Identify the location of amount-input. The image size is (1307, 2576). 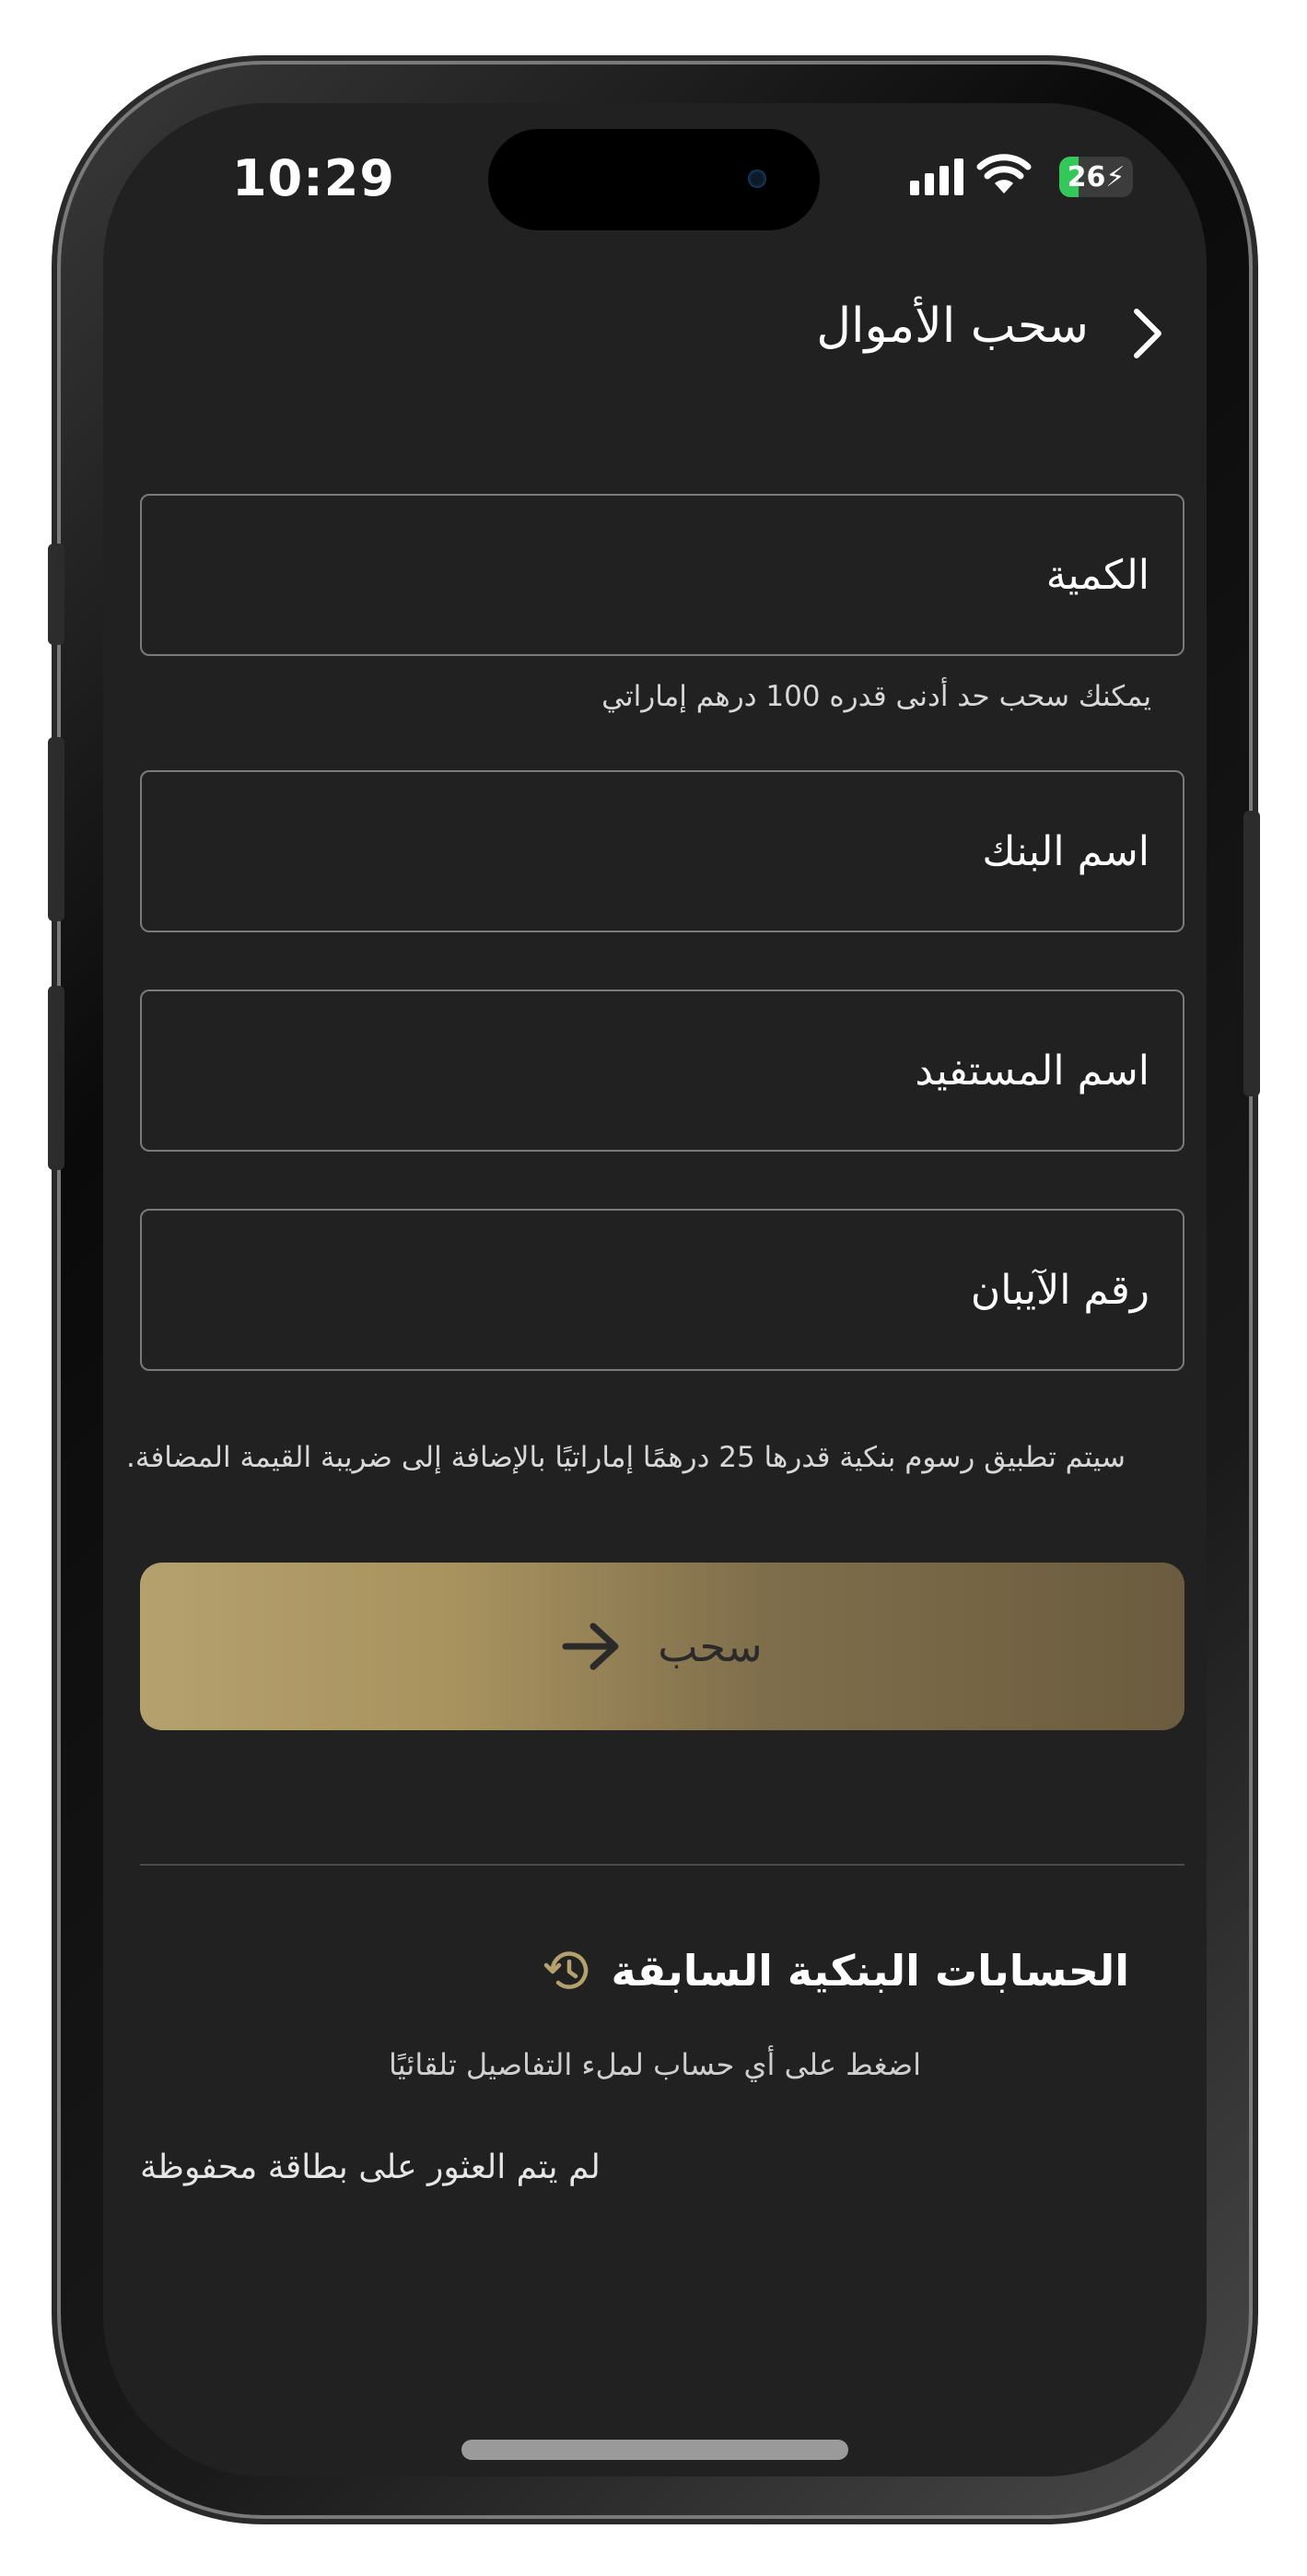
(663, 575).